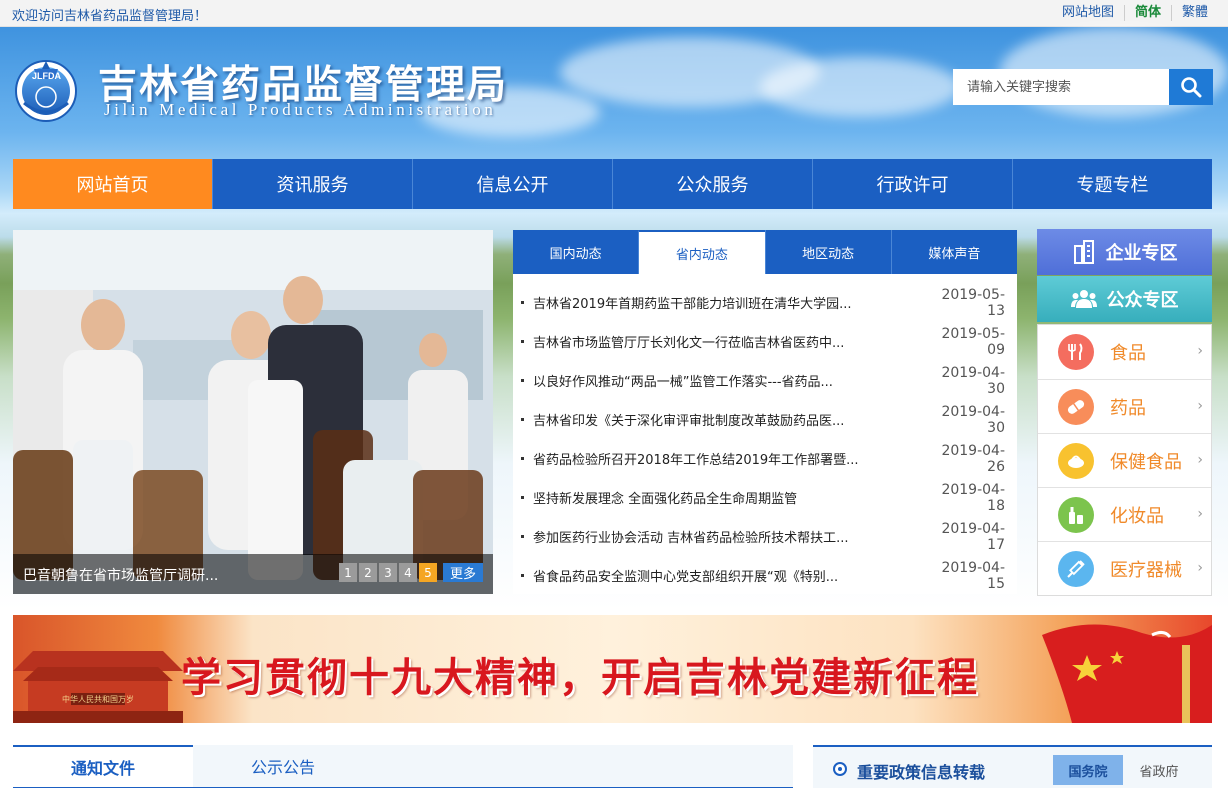 The image size is (1228, 788). Describe the element at coordinates (463, 572) in the screenshot. I see `slide-more-button: 更多` at that location.